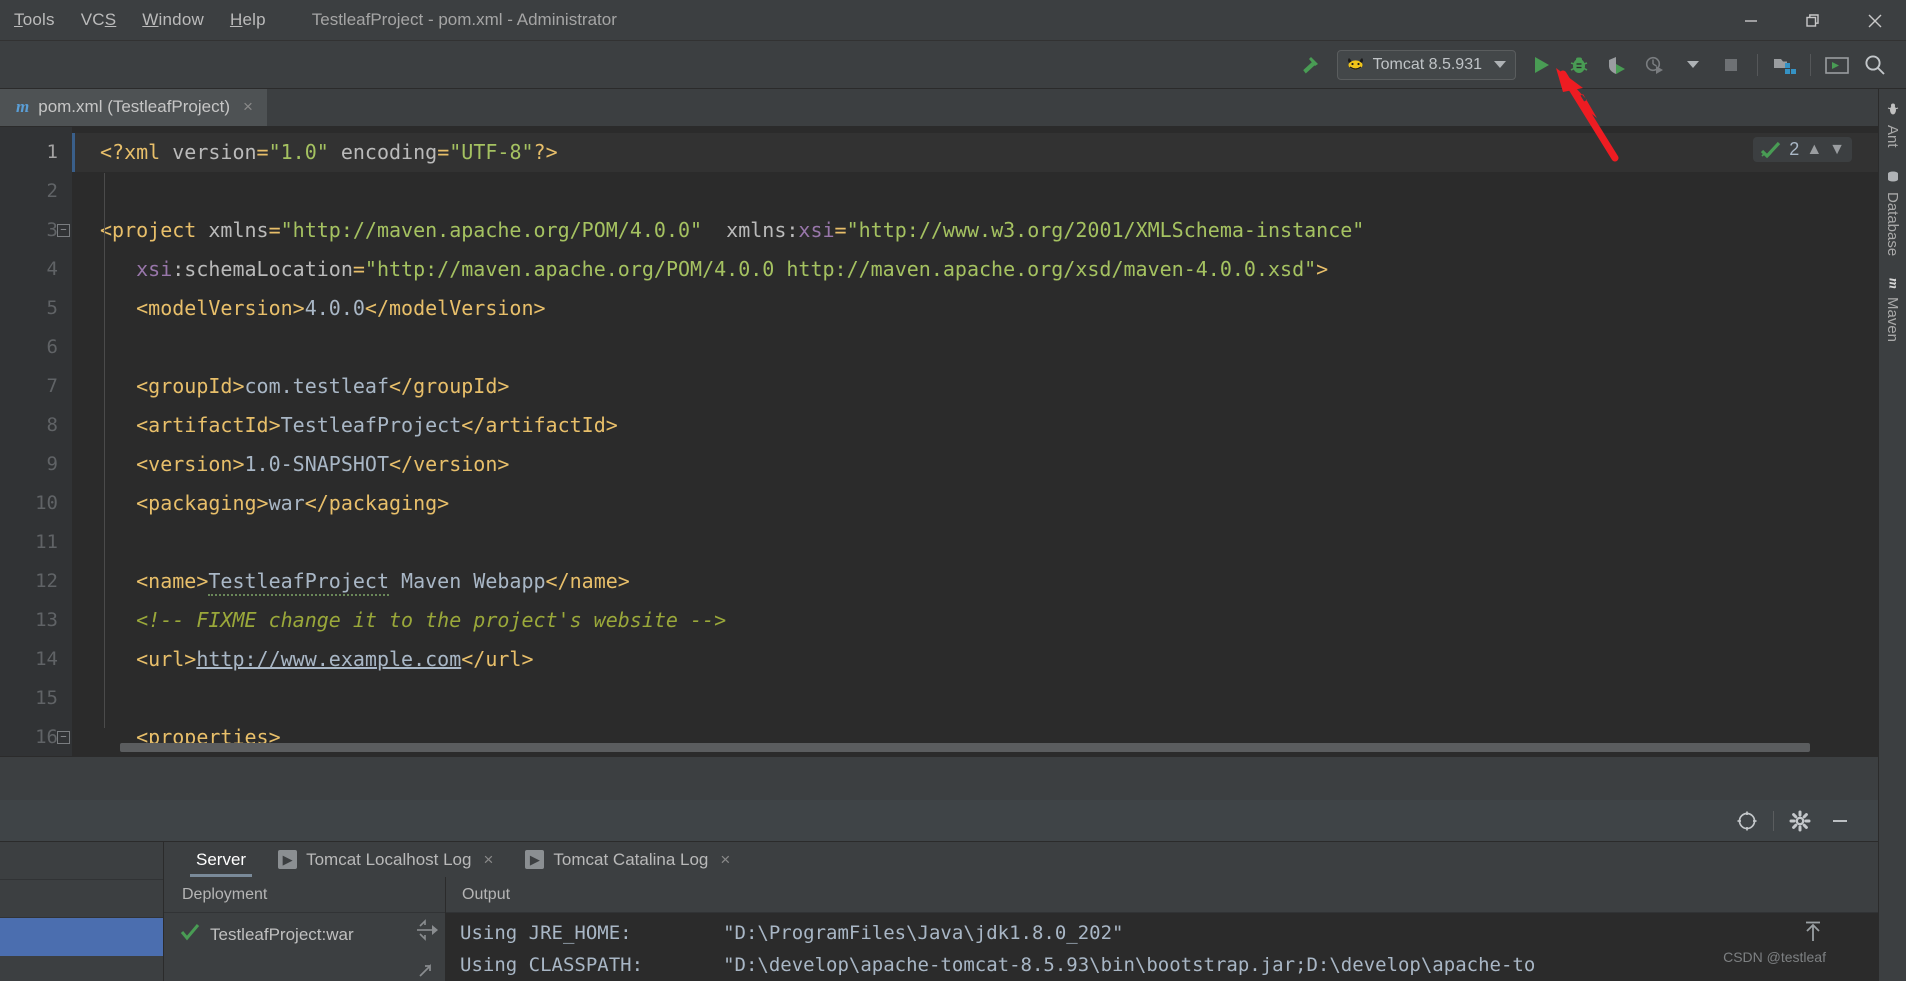 The image size is (1906, 981). I want to click on gear-icon, so click(1800, 821).